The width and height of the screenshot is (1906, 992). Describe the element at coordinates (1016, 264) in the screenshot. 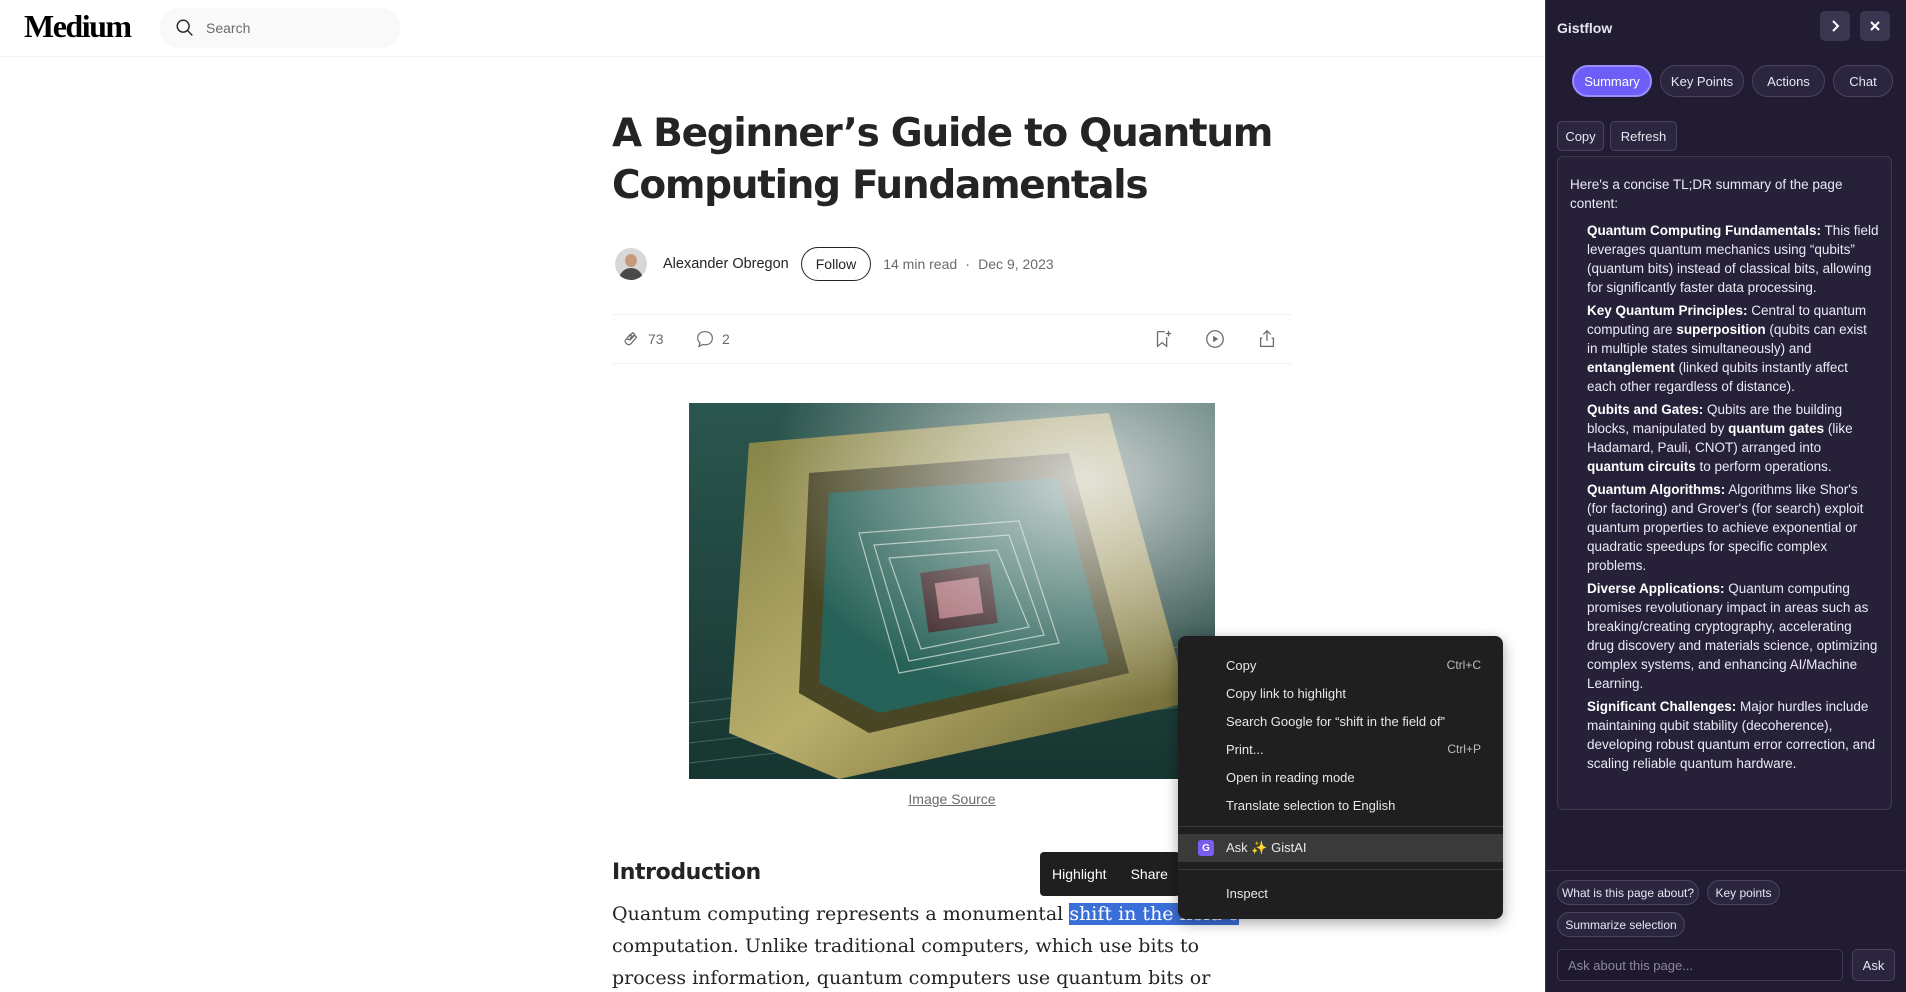

I see `publish-date: Dec 9, 2023` at that location.